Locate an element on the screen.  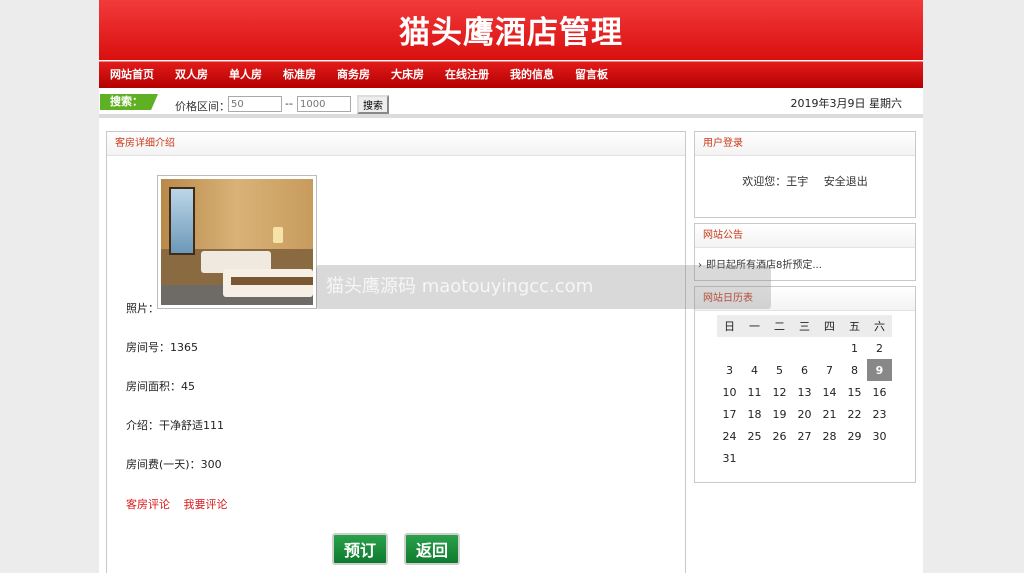
nav-register: 在线注册 is located at coordinates (466, 75).